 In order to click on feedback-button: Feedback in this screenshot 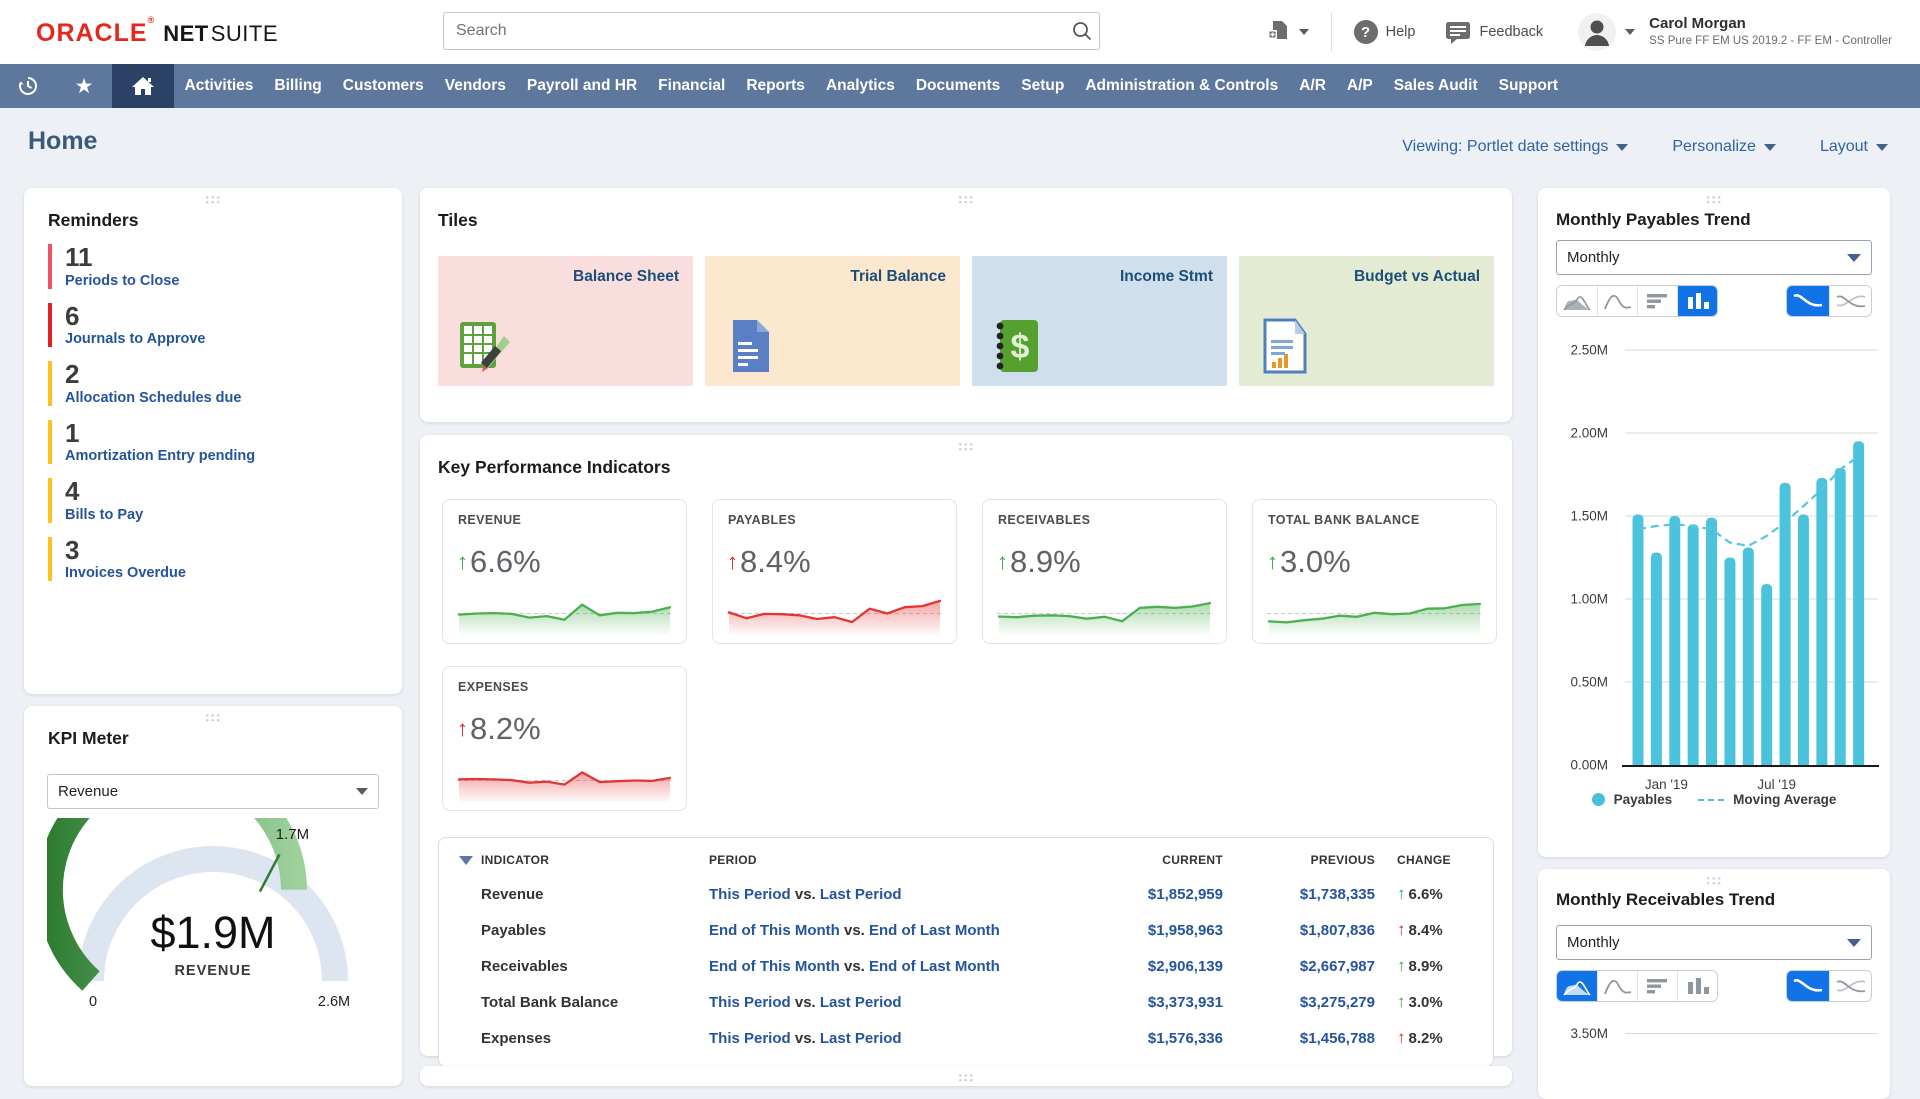, I will do `click(1494, 32)`.